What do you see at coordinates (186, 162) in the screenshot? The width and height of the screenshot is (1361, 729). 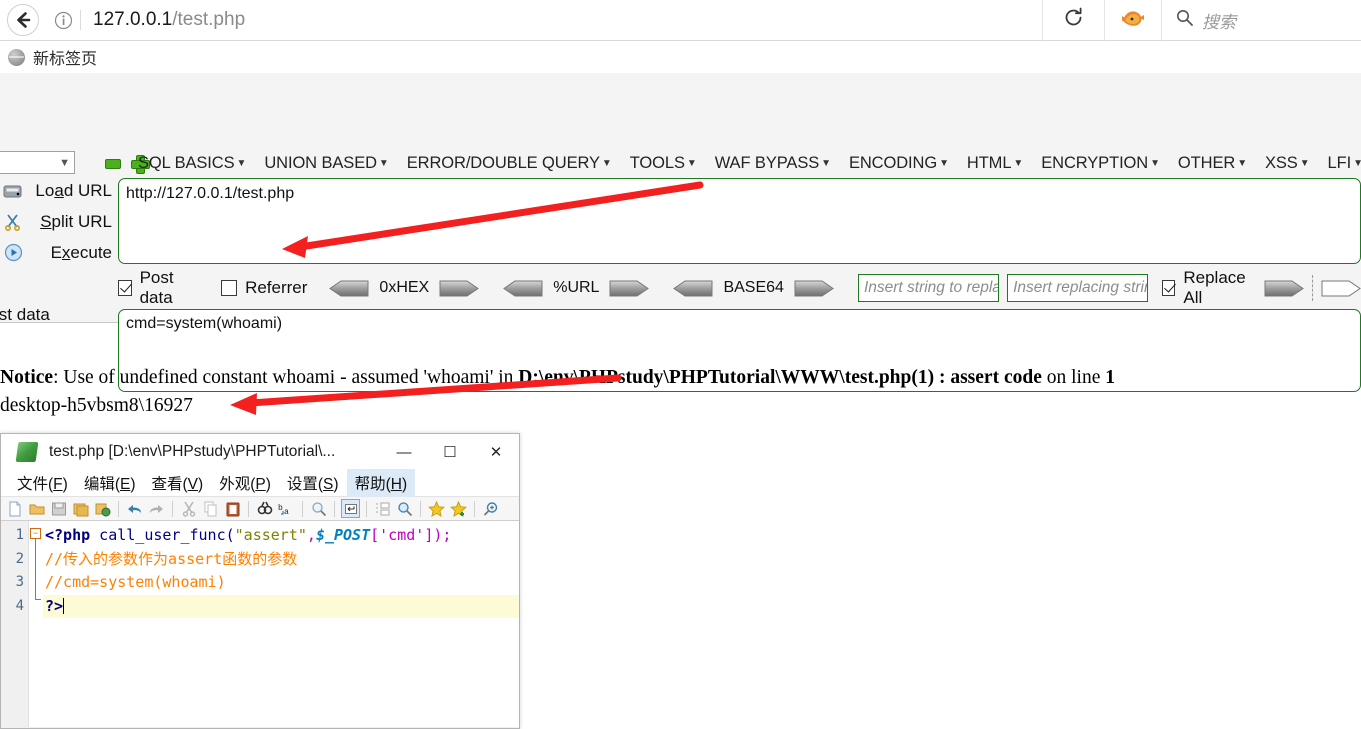 I see `menu-label: SQL BASICS` at bounding box center [186, 162].